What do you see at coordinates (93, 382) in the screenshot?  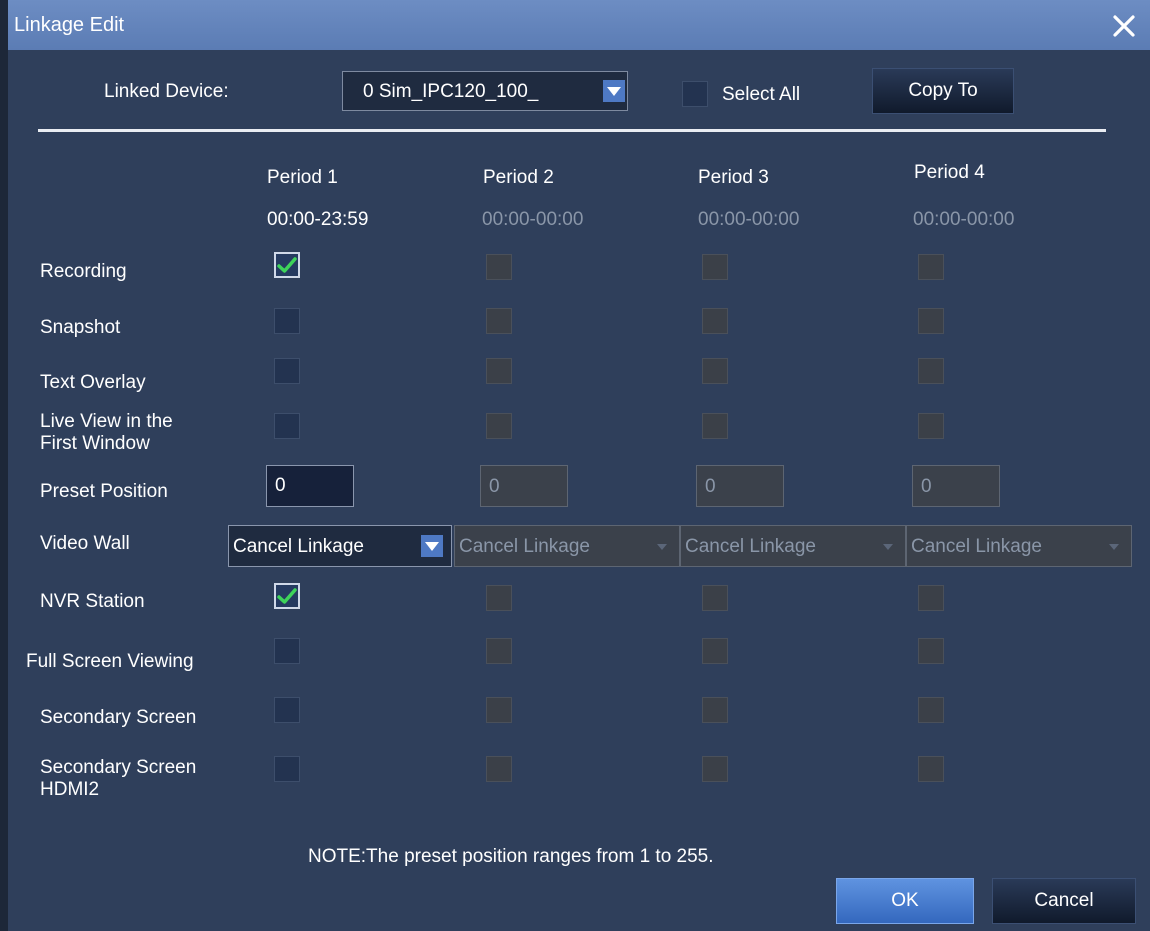 I see `text-overlay-label: Text Overlay` at bounding box center [93, 382].